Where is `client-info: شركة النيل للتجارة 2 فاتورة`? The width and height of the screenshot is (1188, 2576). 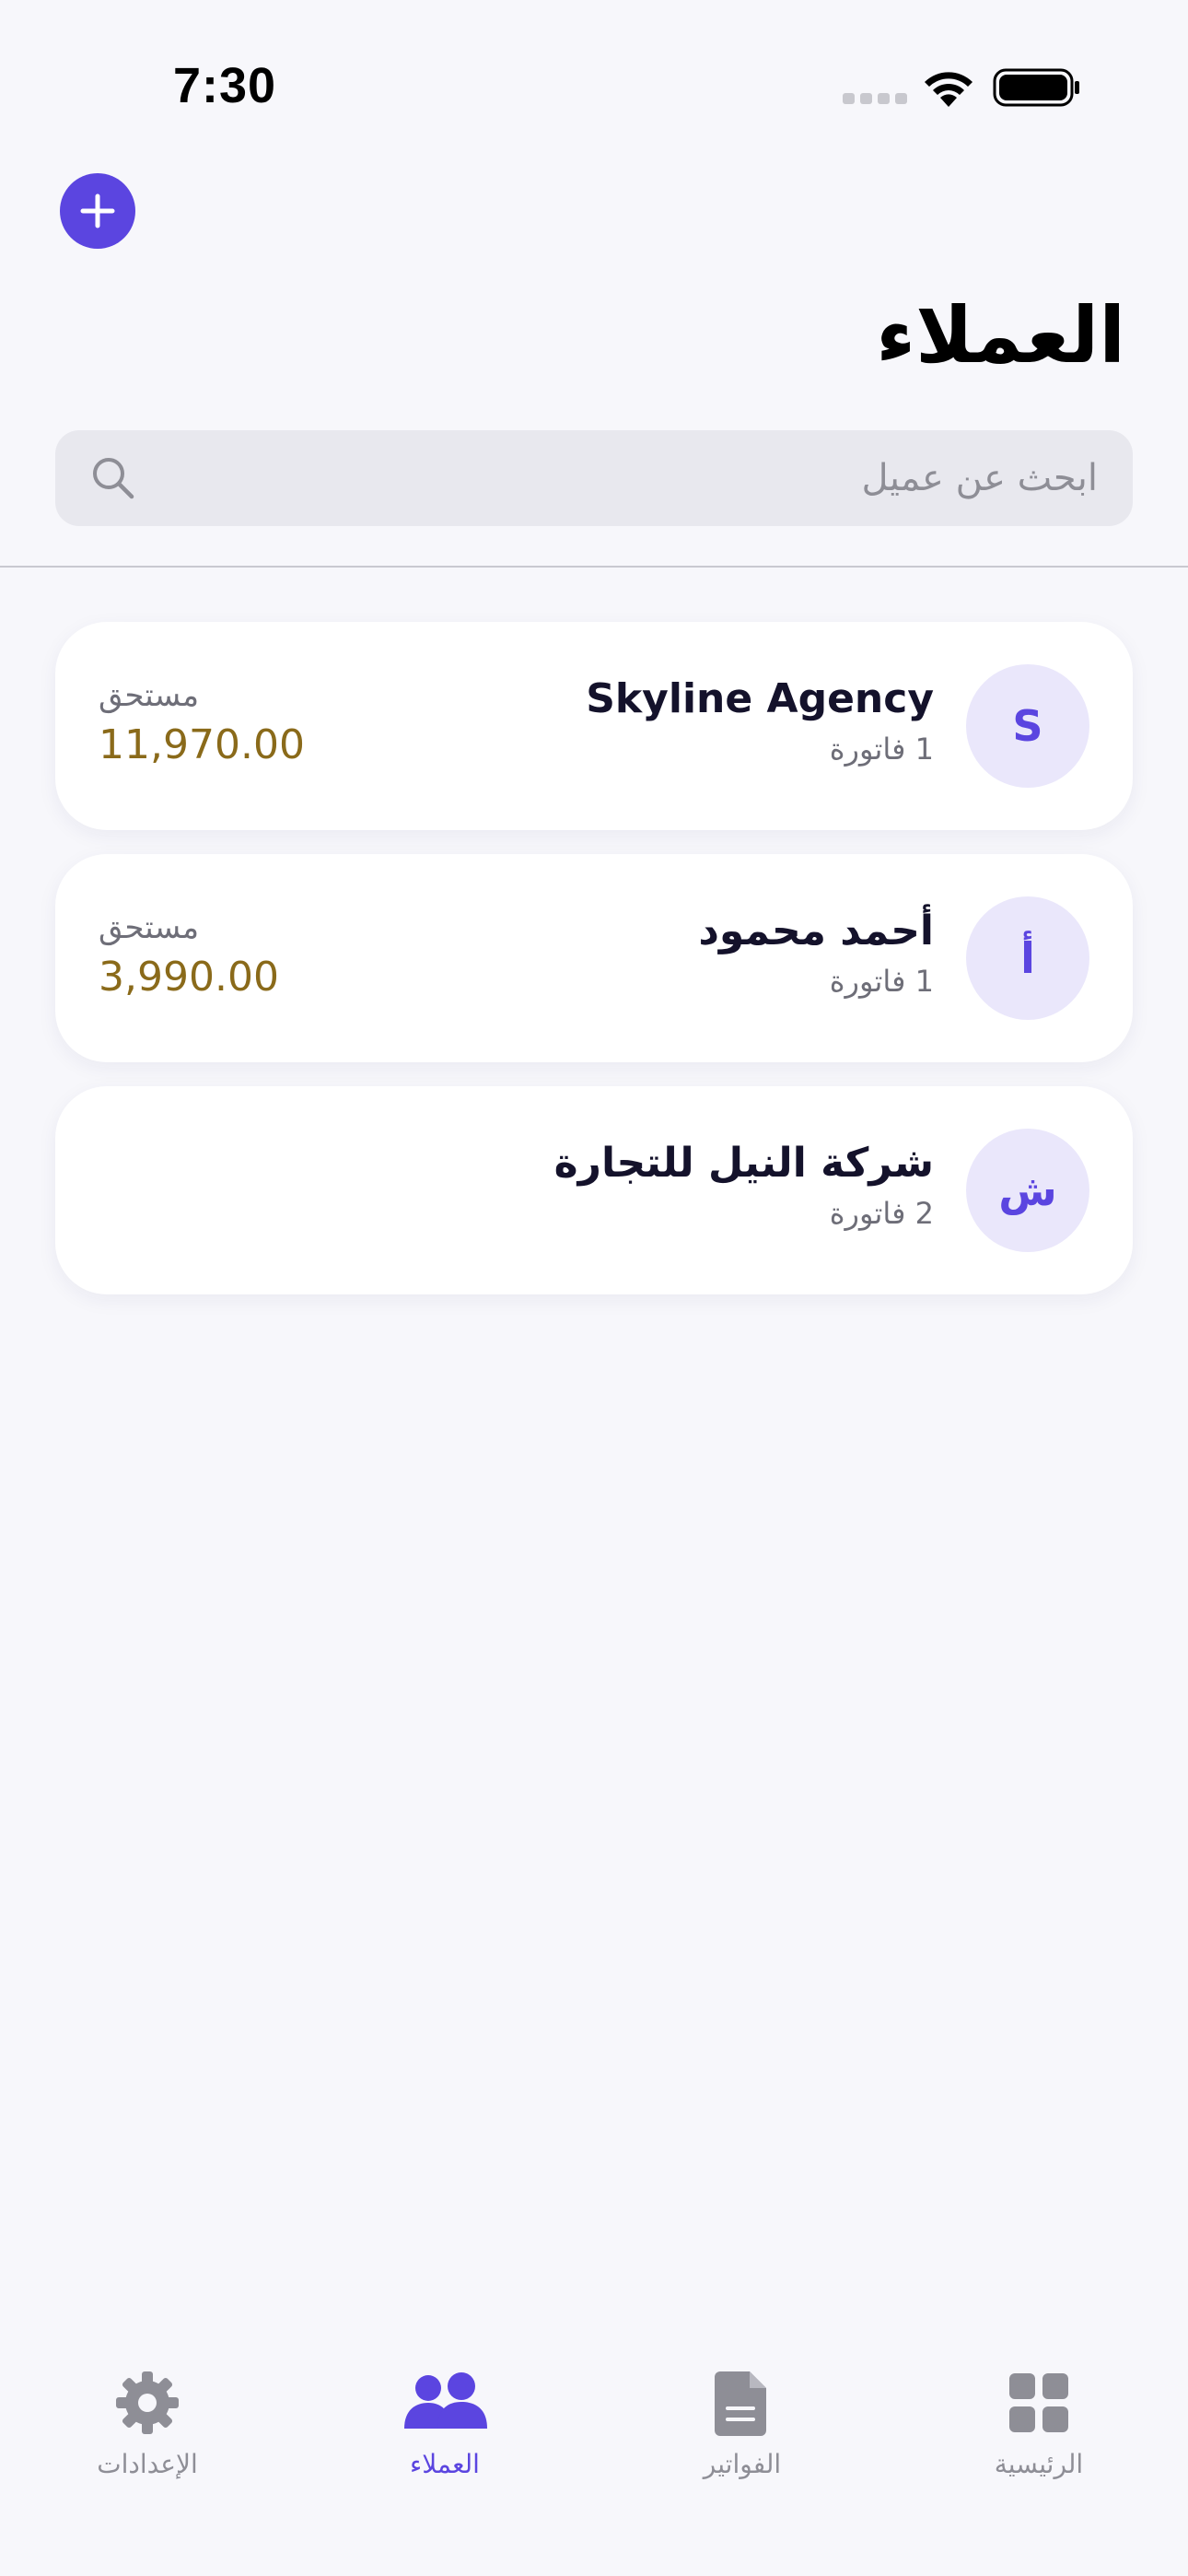
client-info: شركة النيل للتجارة 2 فاتورة is located at coordinates (744, 1185).